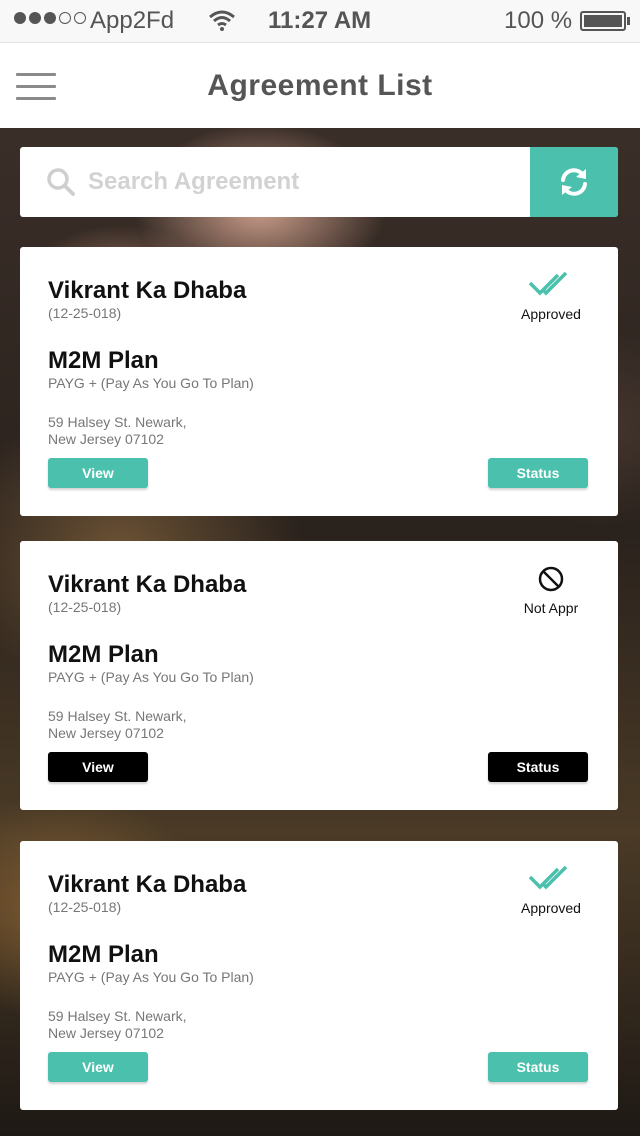 This screenshot has width=640, height=1136. Describe the element at coordinates (551, 608) in the screenshot. I see `status-text: Not Appr` at that location.